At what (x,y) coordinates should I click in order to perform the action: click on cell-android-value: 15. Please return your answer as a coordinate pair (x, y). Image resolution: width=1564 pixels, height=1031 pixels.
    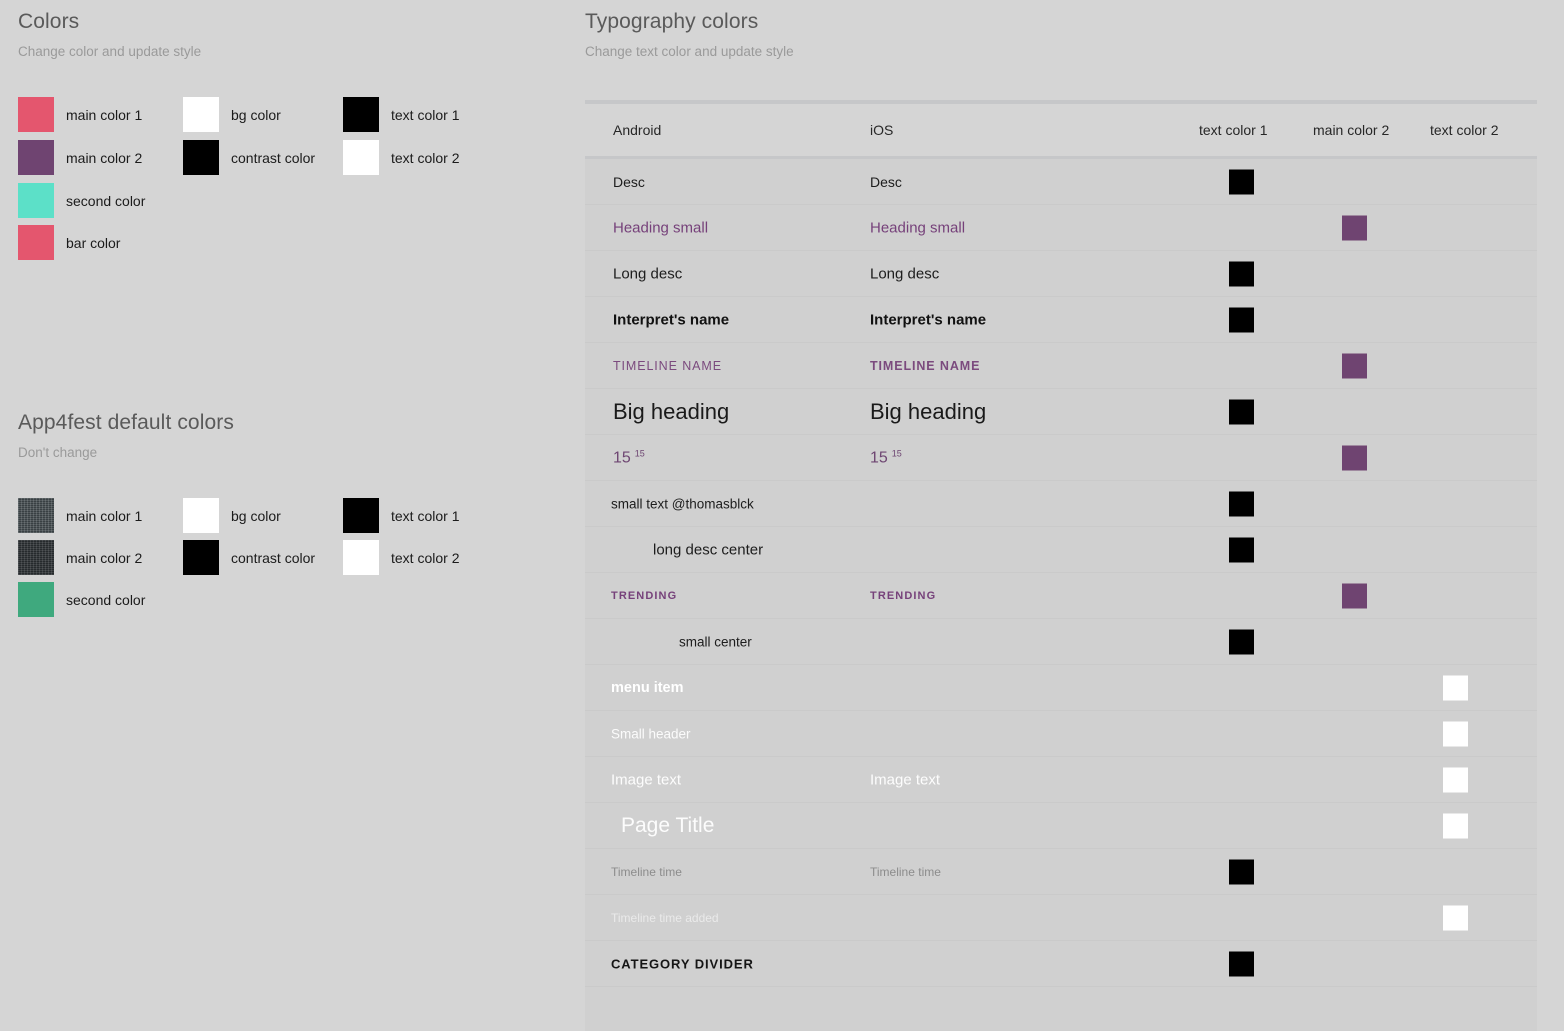
    Looking at the image, I should click on (622, 458).